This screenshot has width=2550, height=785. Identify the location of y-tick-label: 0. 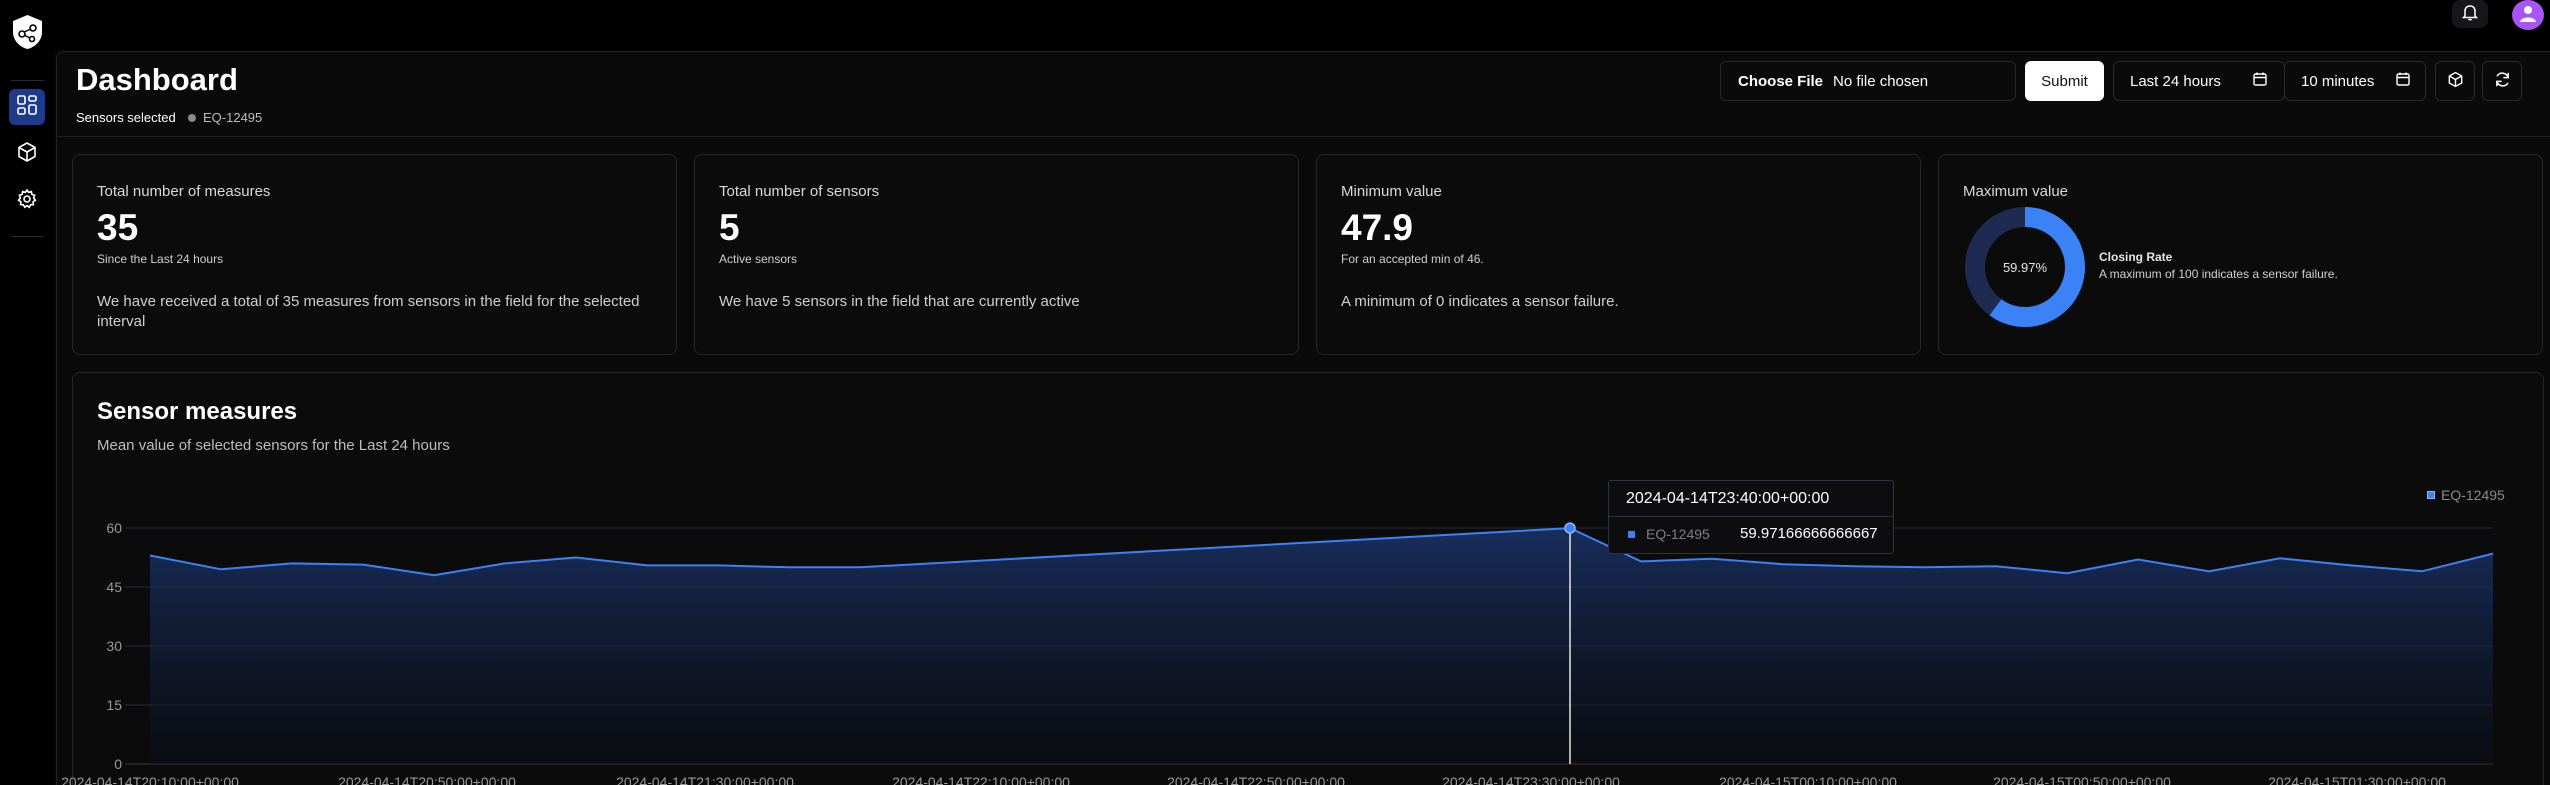
(118, 764).